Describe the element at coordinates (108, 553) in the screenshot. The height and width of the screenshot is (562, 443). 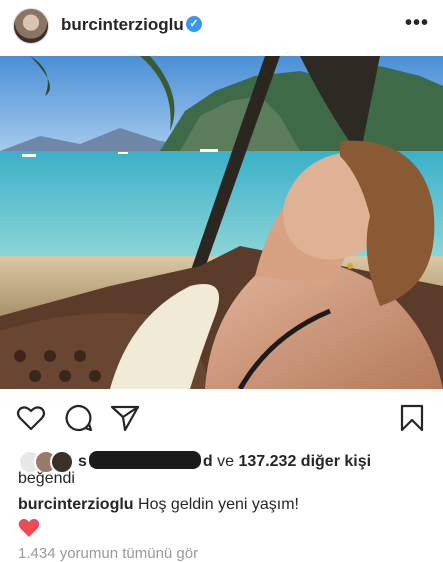
I see `view-all-comments-link: 1.434 yorumun tümünü gör` at that location.